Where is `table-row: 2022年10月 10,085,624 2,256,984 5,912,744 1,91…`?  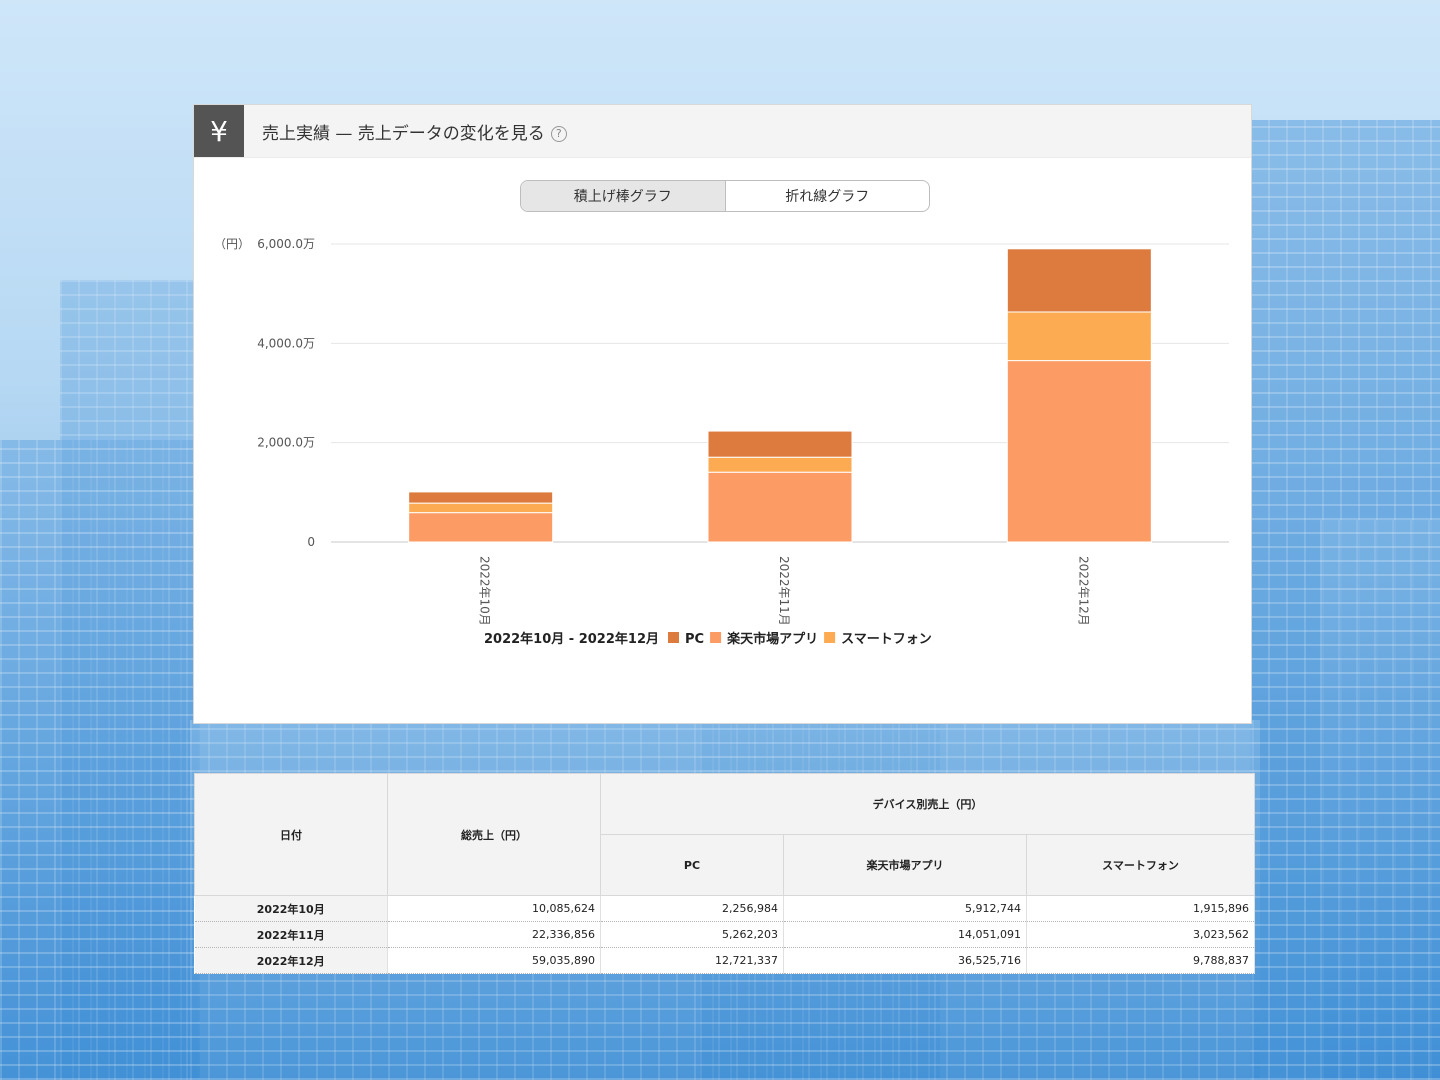 table-row: 2022年10月 10,085,624 2,256,984 5,912,744 1,91… is located at coordinates (724, 908).